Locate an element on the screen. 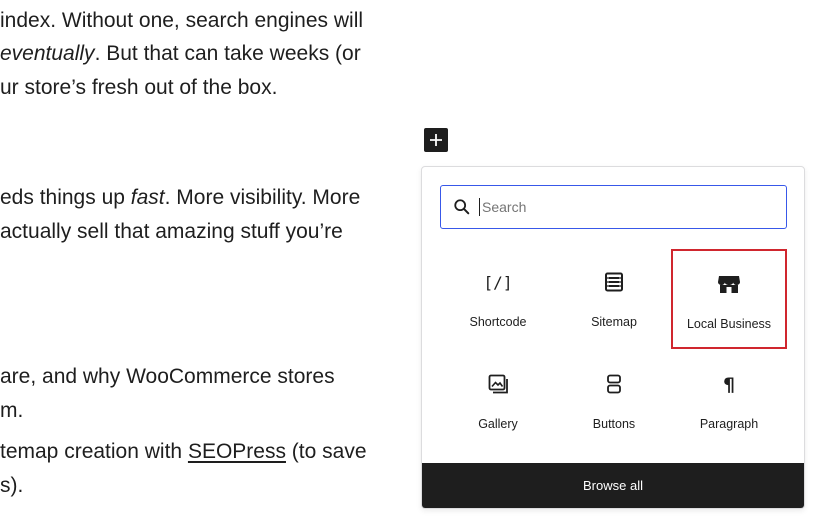 This screenshot has height=519, width=840. block-gallery: Gallery is located at coordinates (498, 401).